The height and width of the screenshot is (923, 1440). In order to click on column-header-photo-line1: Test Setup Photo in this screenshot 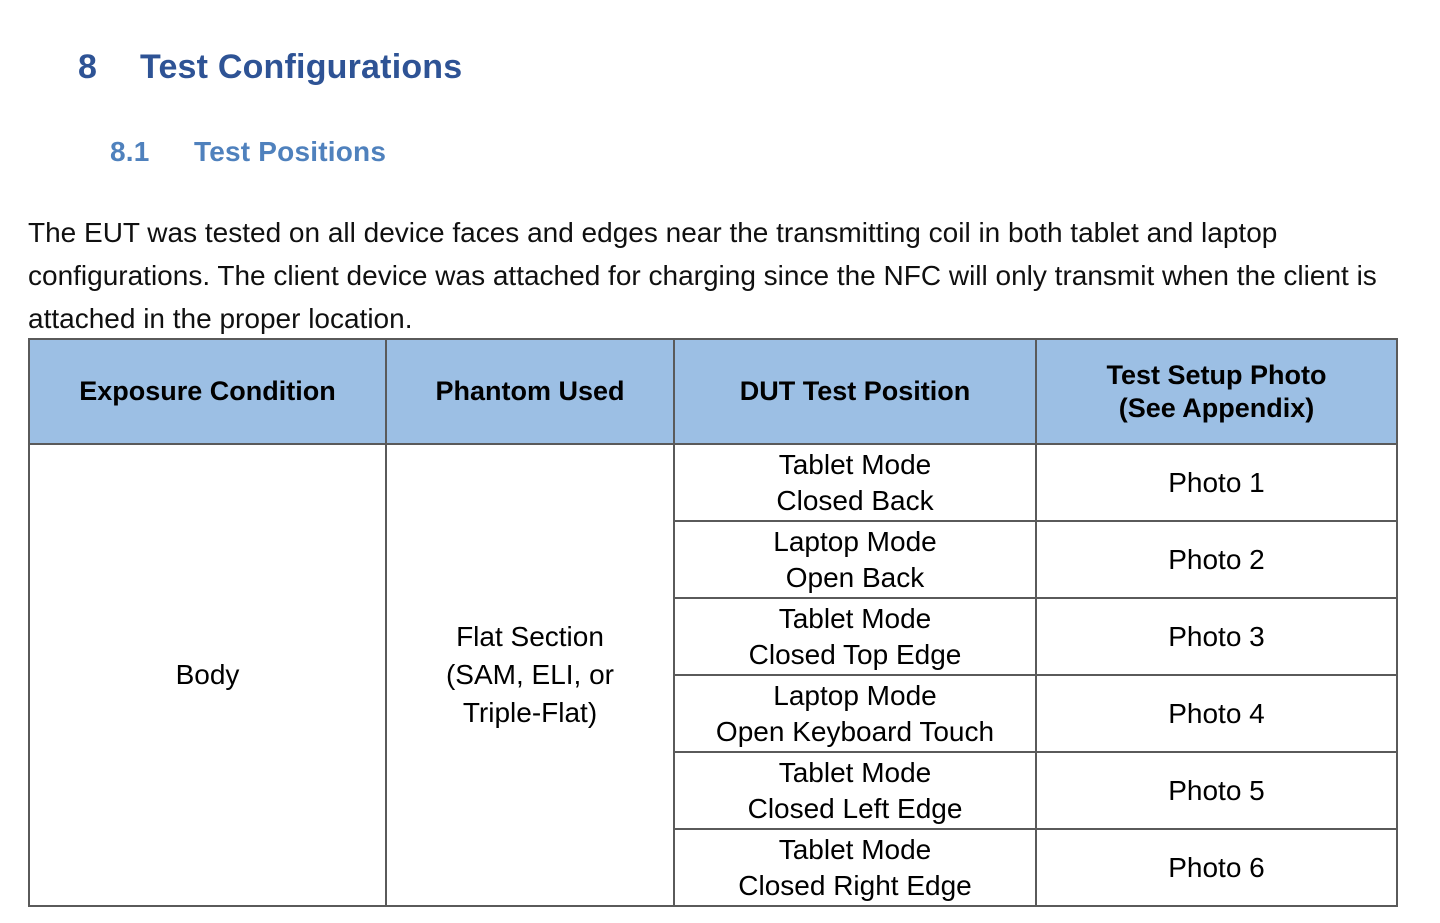, I will do `click(1216, 374)`.